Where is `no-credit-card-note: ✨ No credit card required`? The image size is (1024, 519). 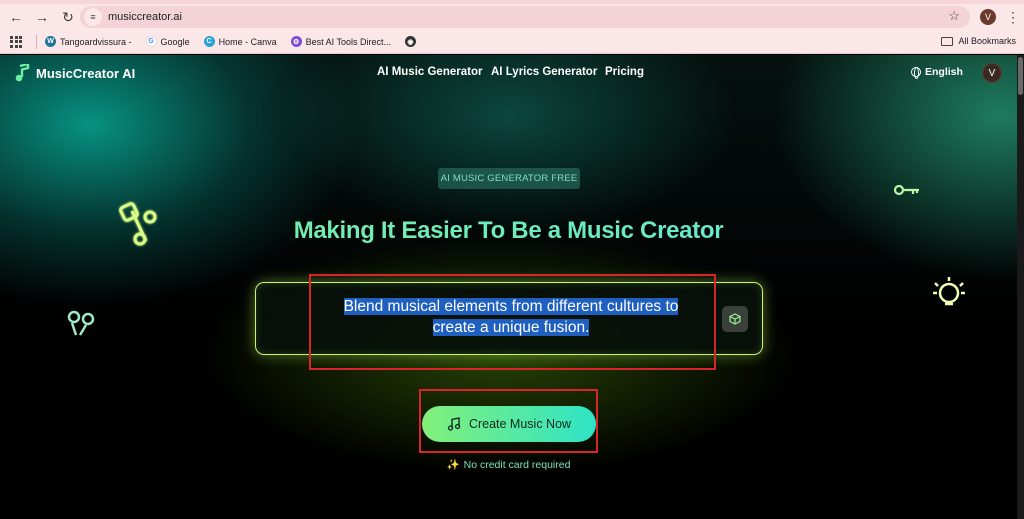
no-credit-card-note: ✨ No credit card required is located at coordinates (508, 464).